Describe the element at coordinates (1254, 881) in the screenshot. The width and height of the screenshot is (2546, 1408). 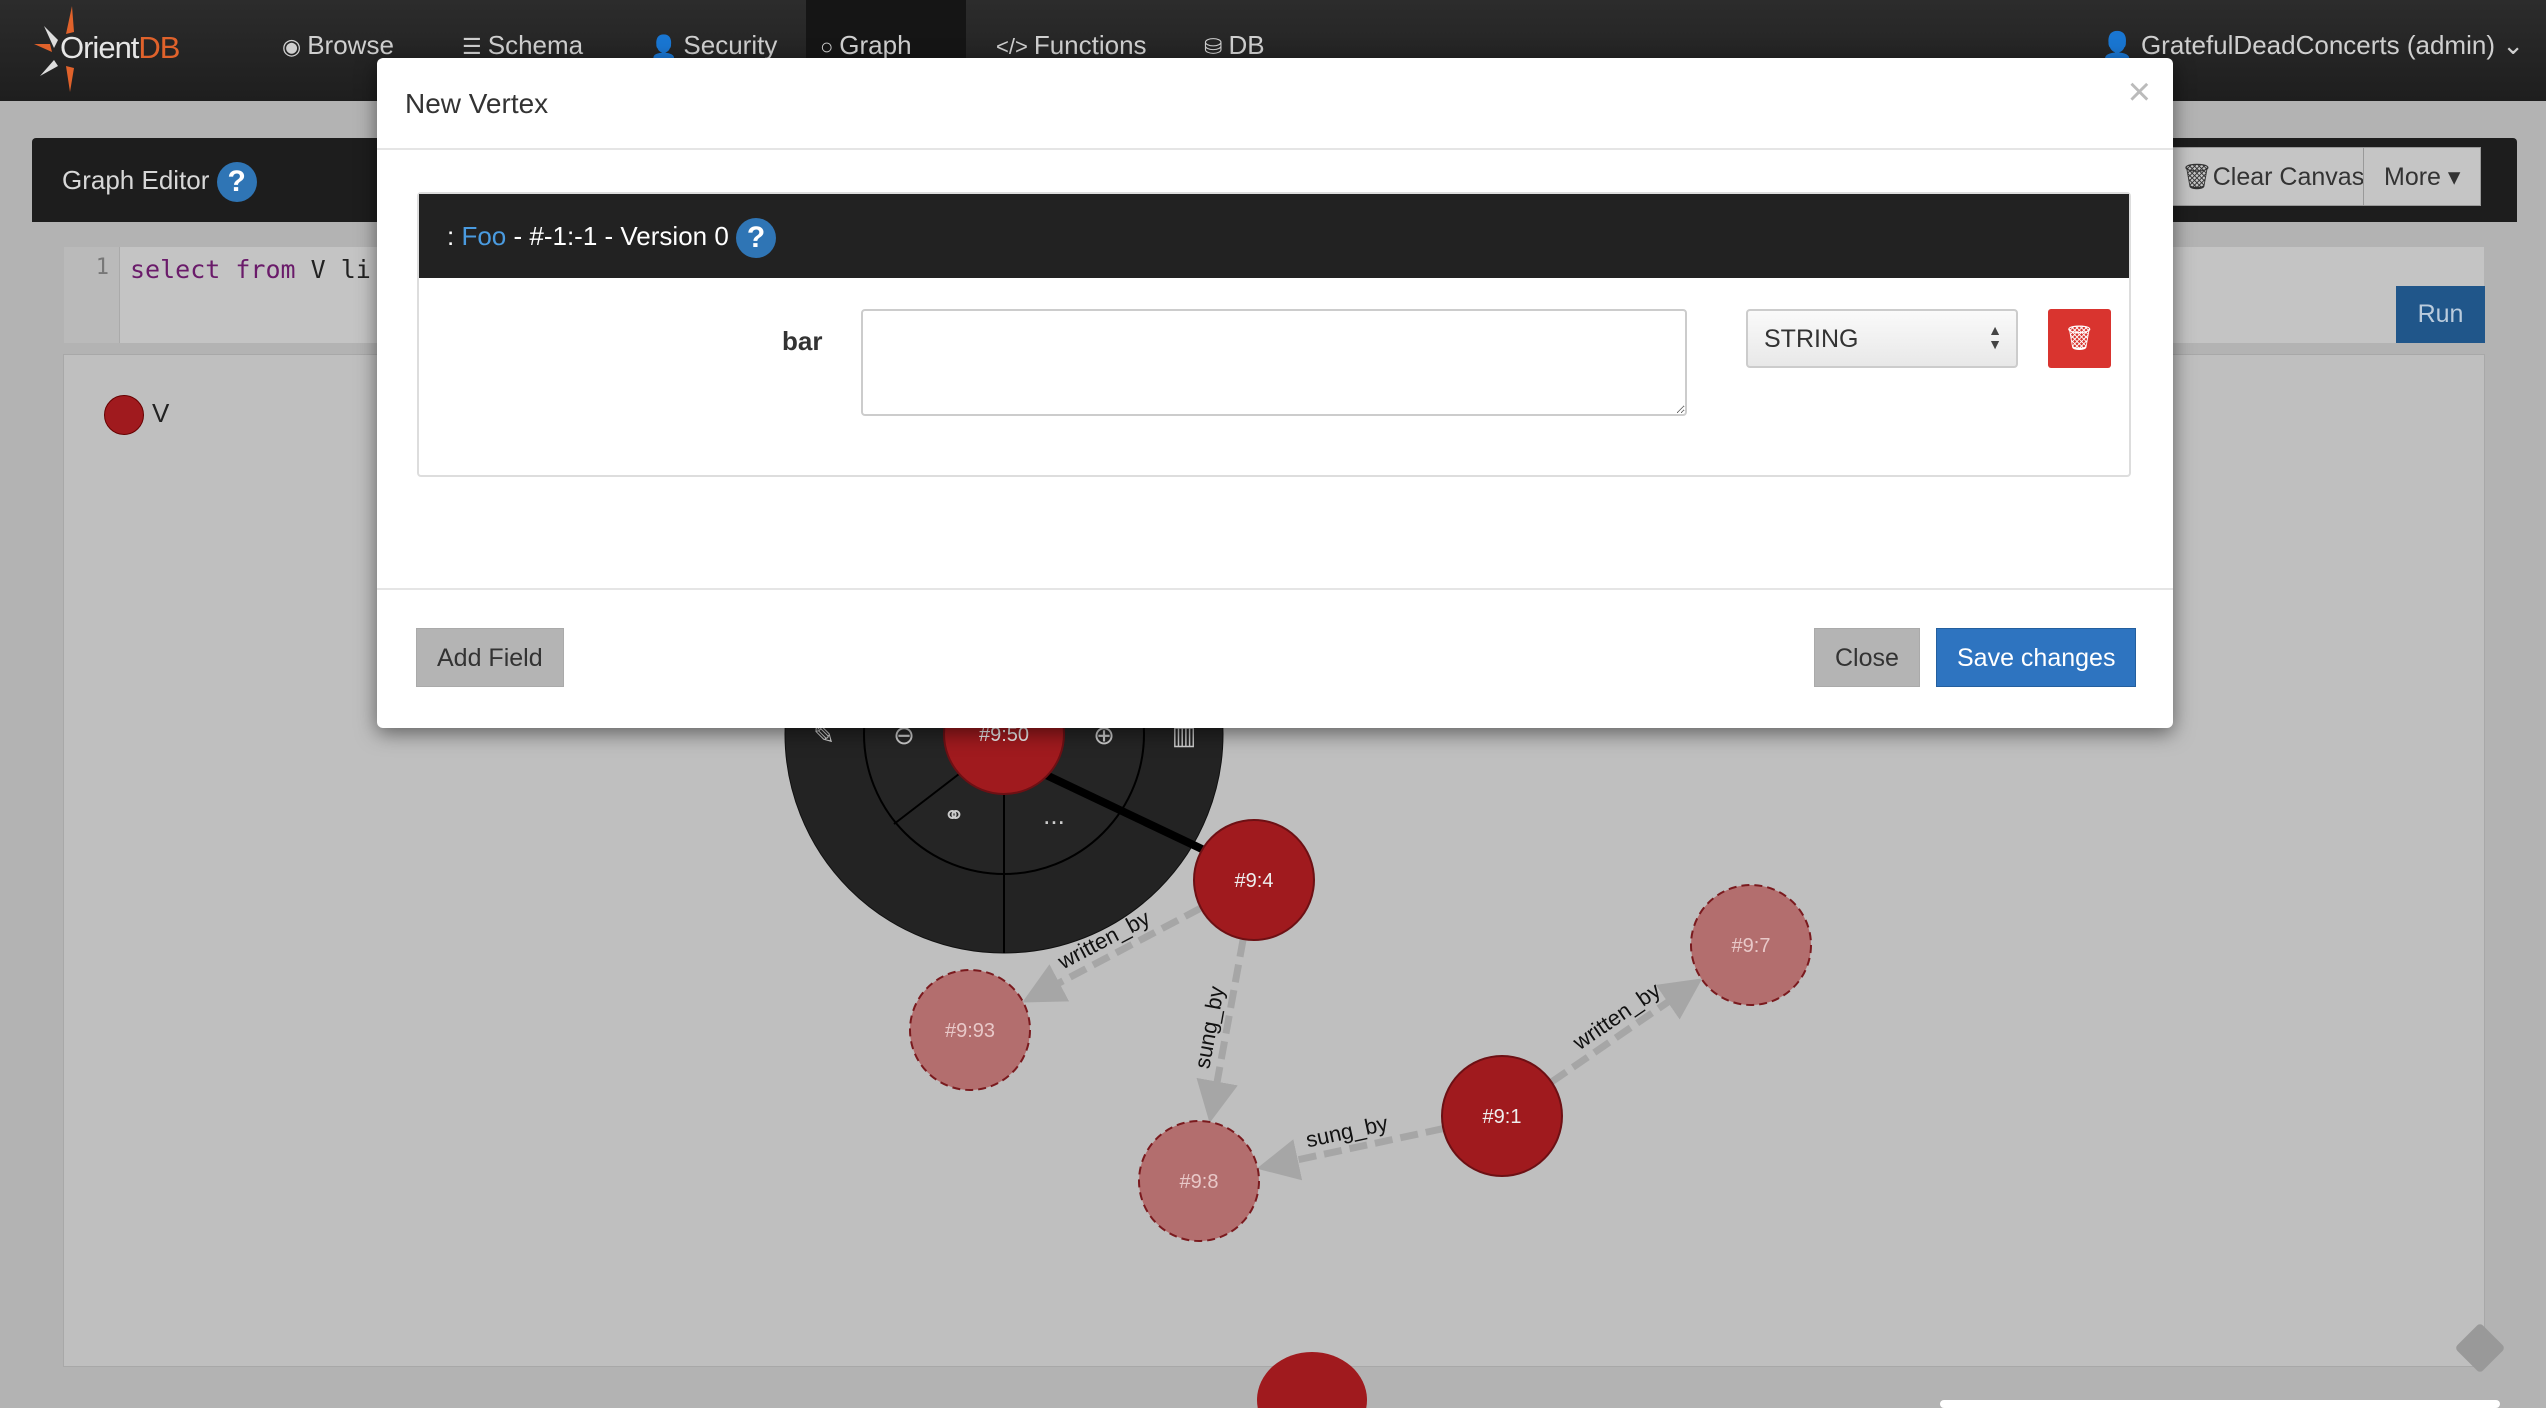
I see `node-label: #9:4` at that location.